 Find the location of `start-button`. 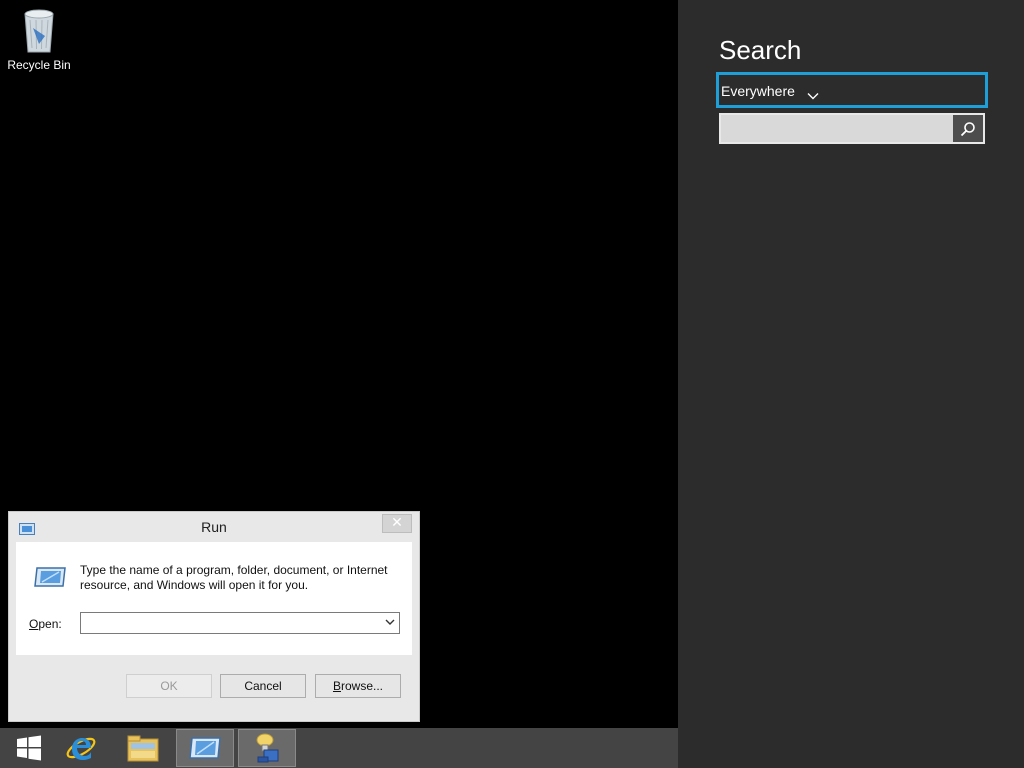

start-button is located at coordinates (29, 748).